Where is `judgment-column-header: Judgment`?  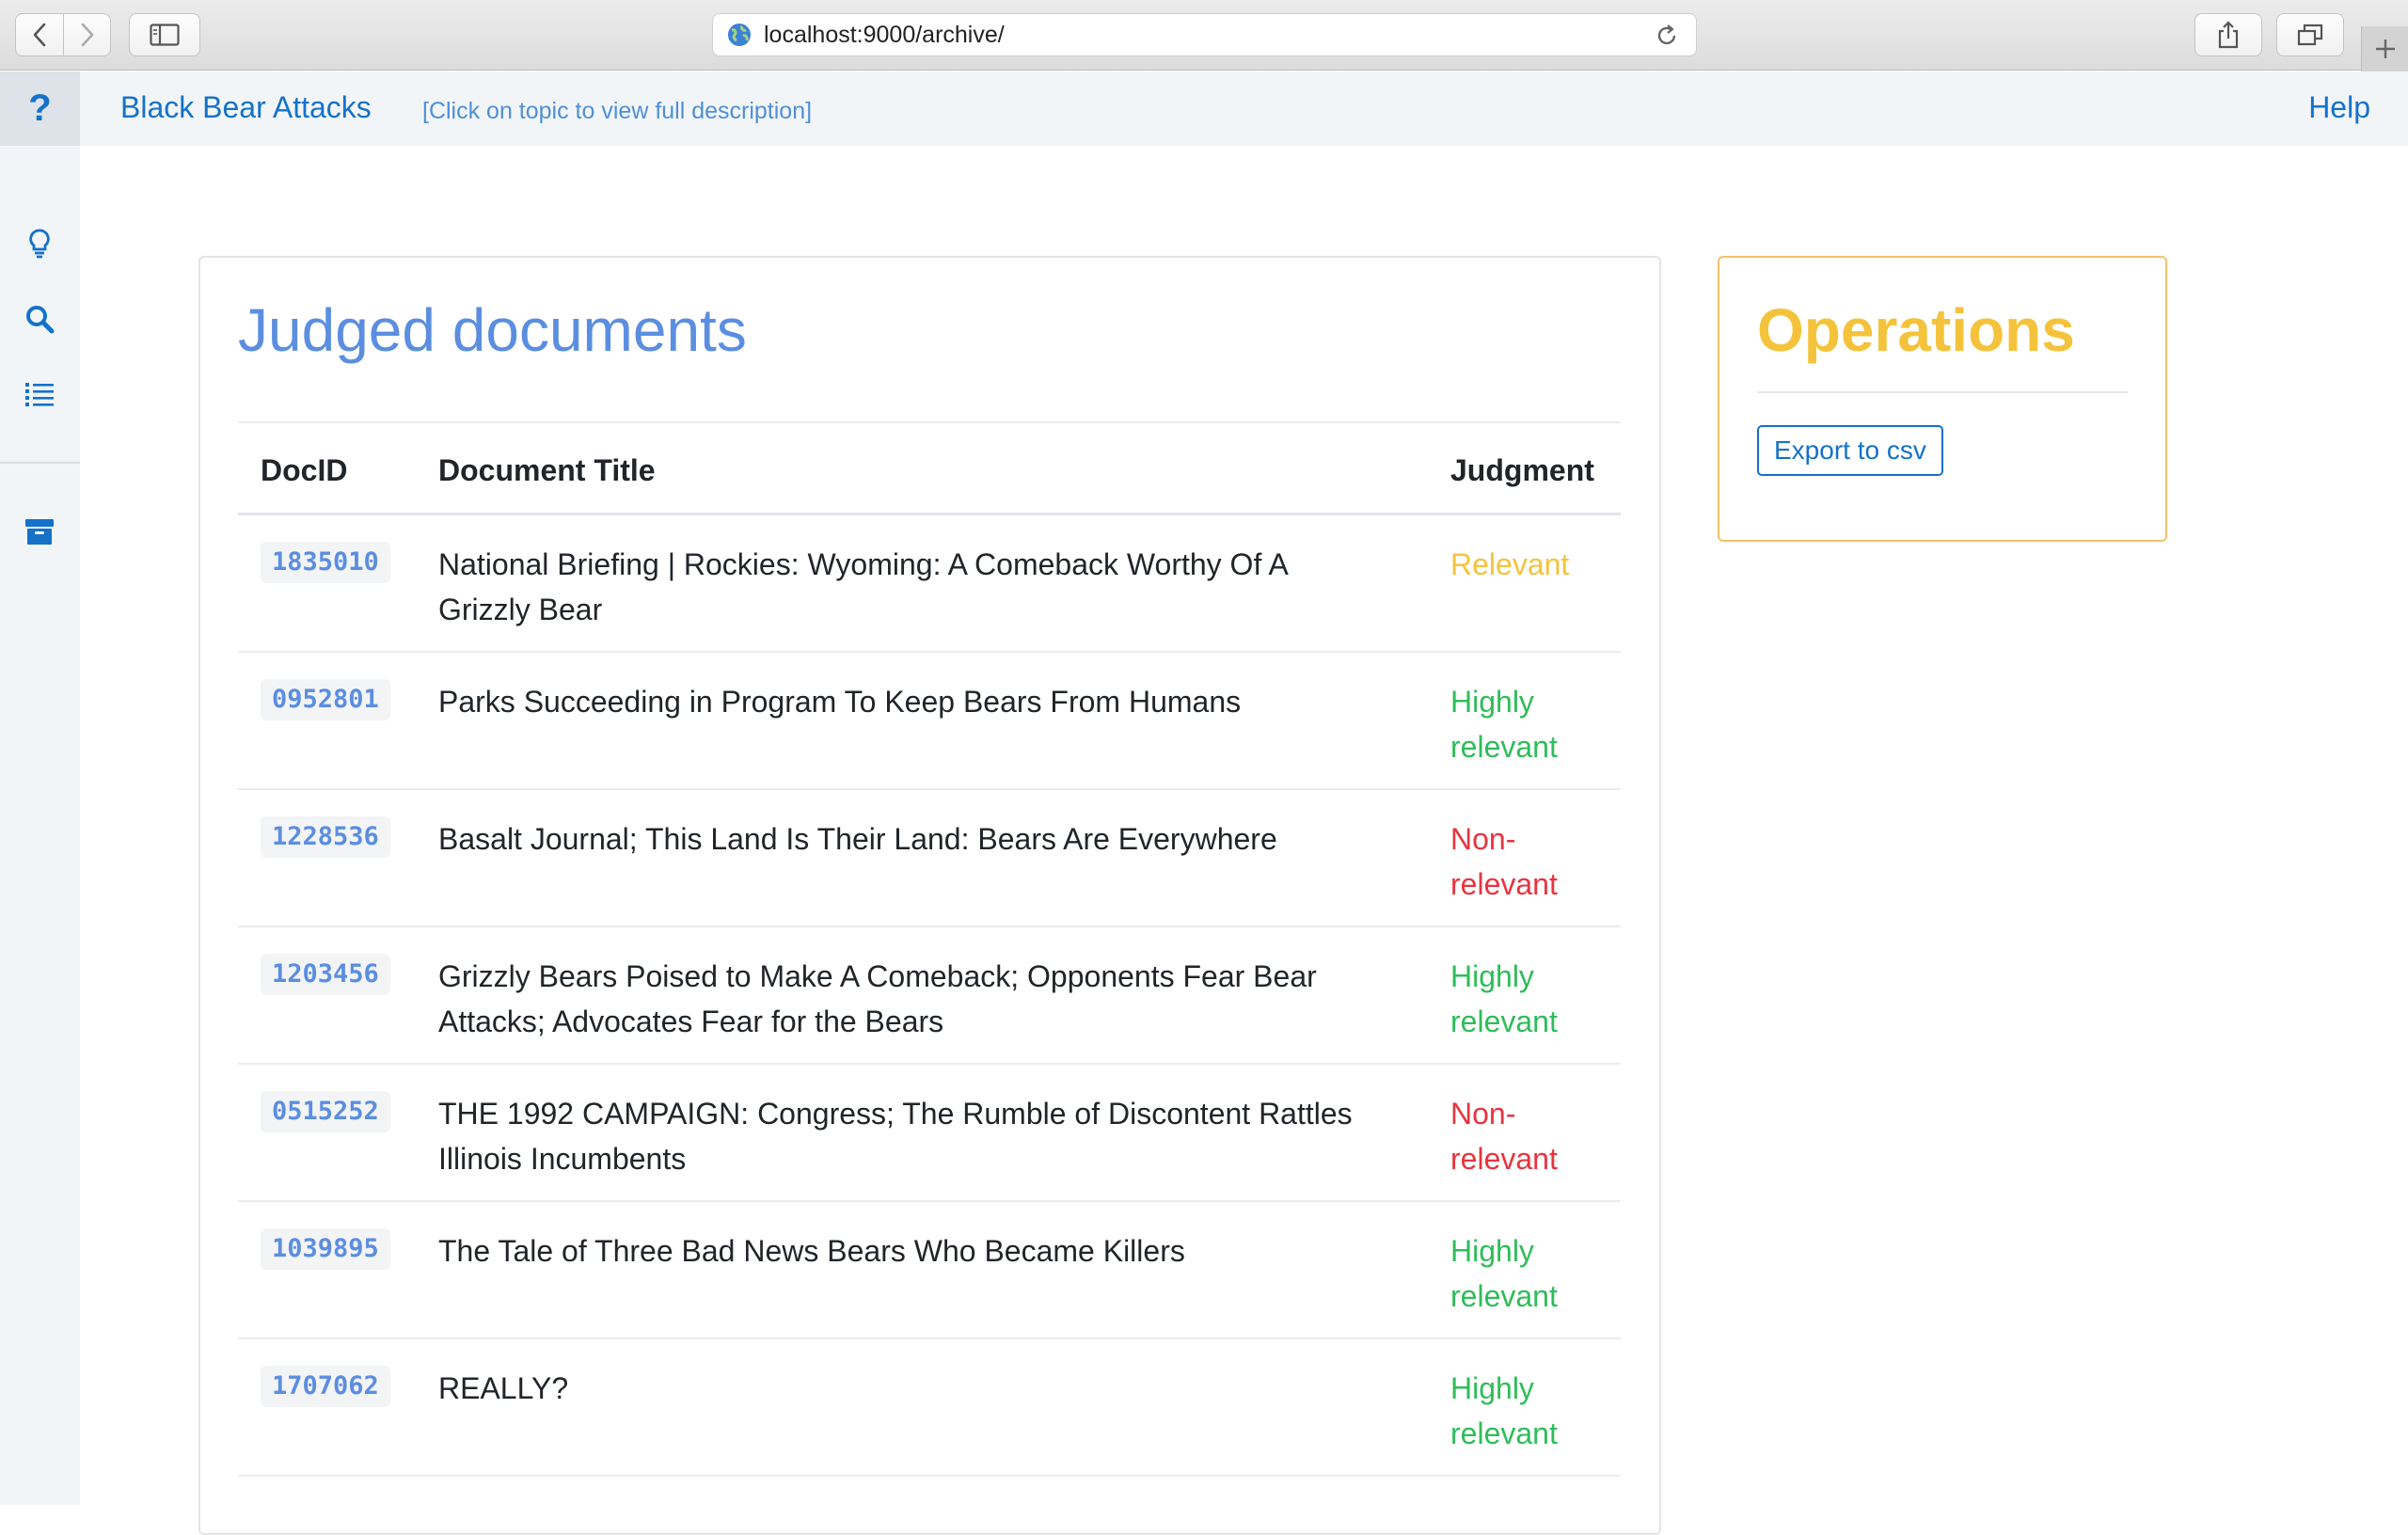 judgment-column-header: Judgment is located at coordinates (1522, 470).